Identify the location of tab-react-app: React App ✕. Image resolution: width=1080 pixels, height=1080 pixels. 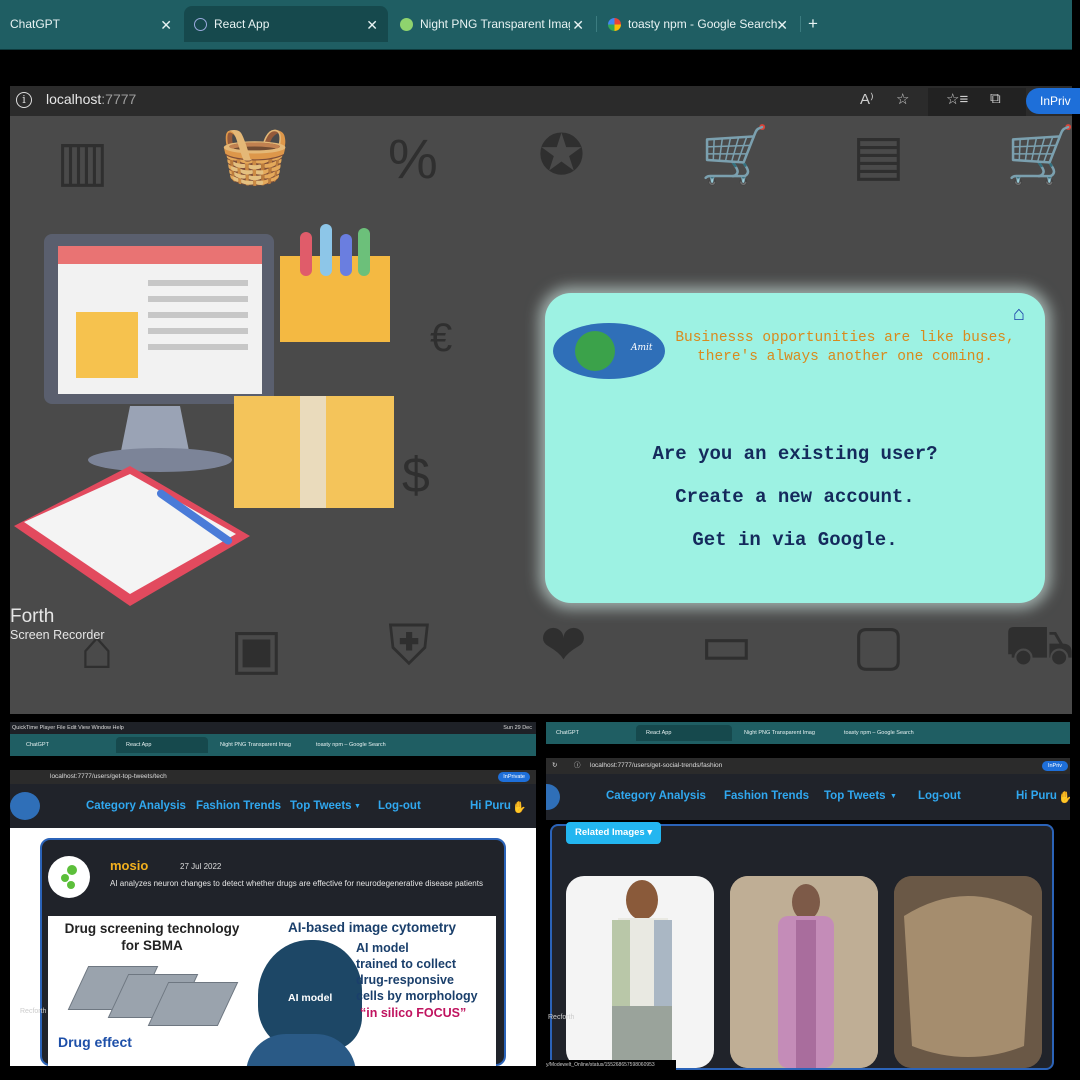
(286, 24).